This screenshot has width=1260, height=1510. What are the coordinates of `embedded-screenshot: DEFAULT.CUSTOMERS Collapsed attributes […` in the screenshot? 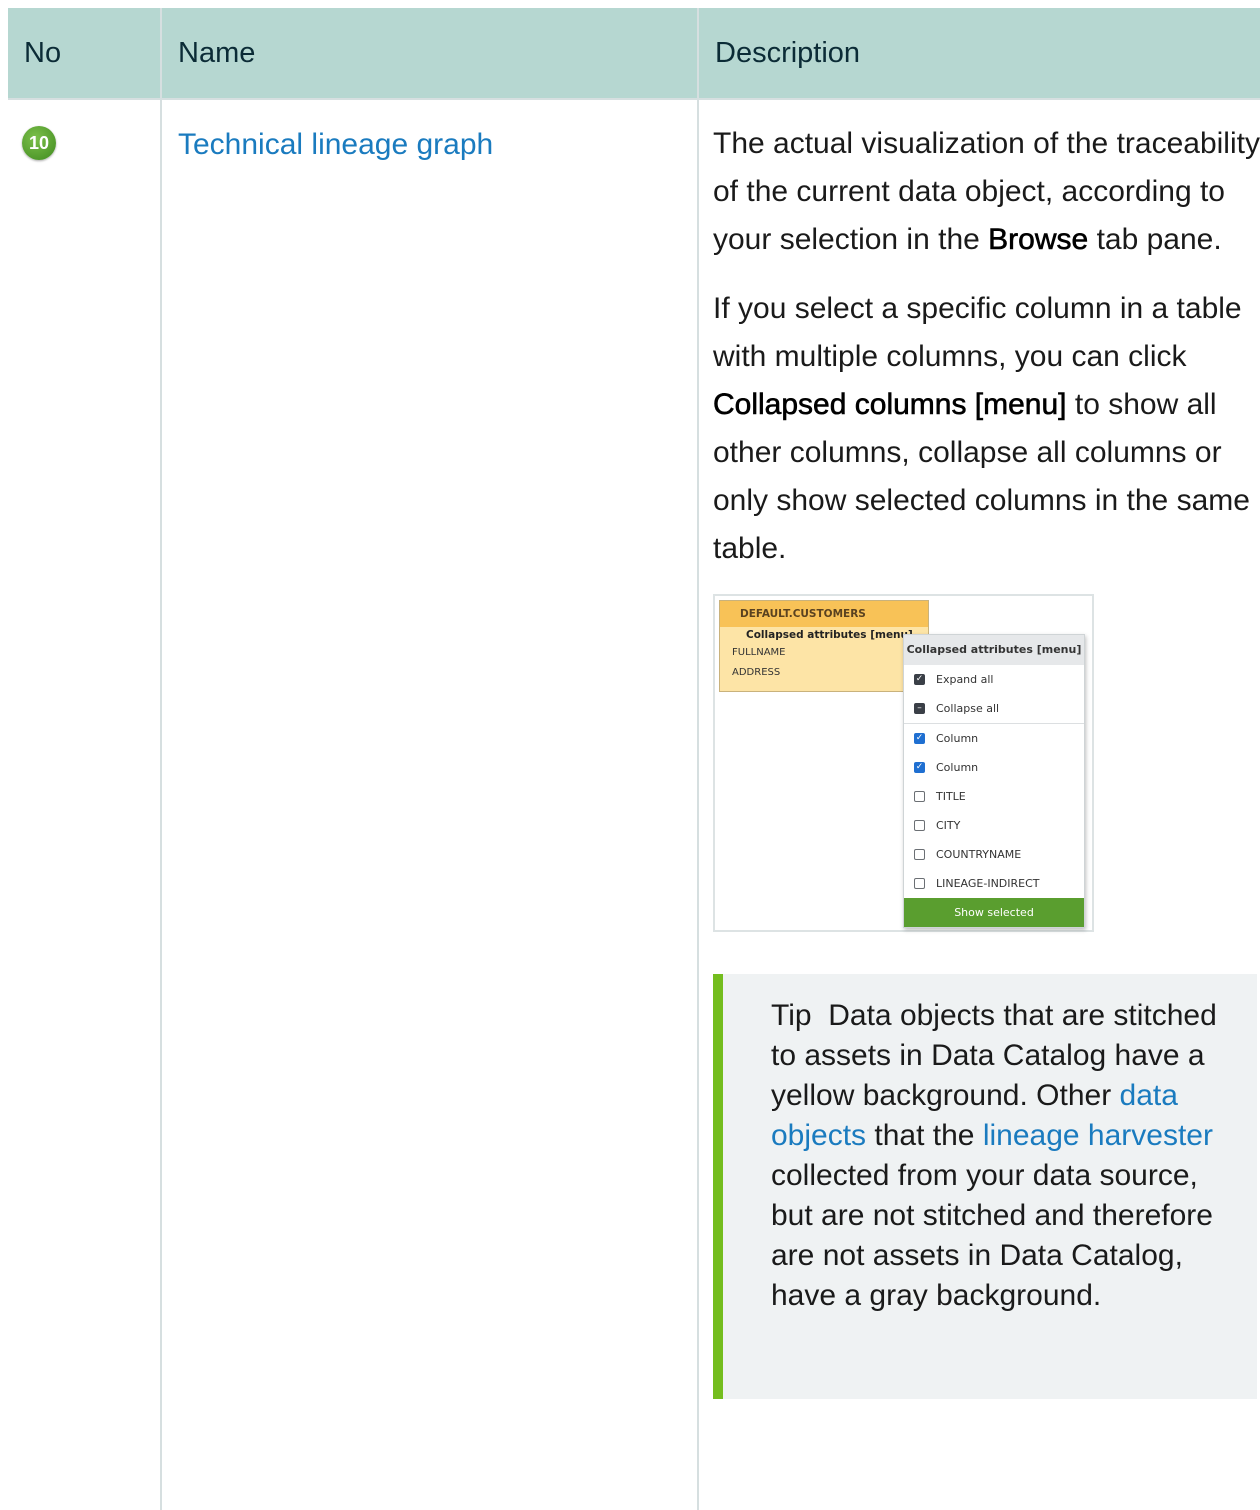 It's located at (903, 763).